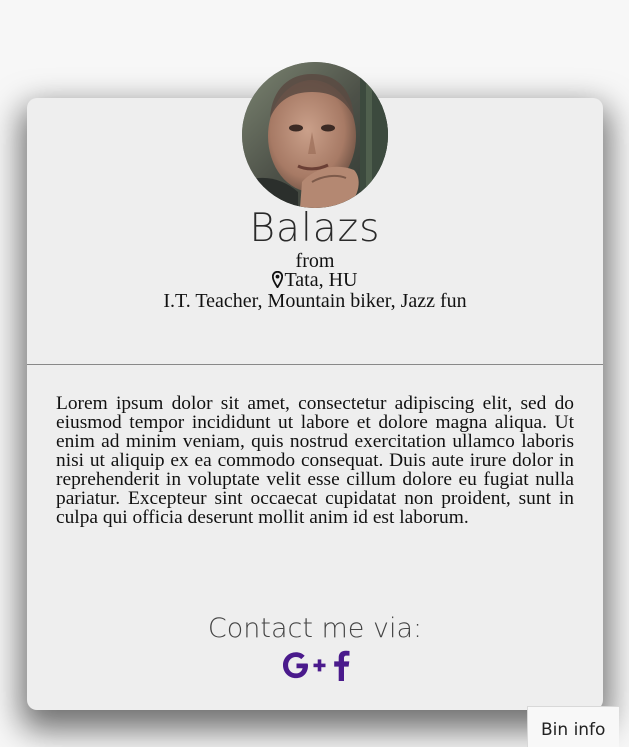 Image resolution: width=629 pixels, height=747 pixels. What do you see at coordinates (304, 665) in the screenshot?
I see `google-plus-link` at bounding box center [304, 665].